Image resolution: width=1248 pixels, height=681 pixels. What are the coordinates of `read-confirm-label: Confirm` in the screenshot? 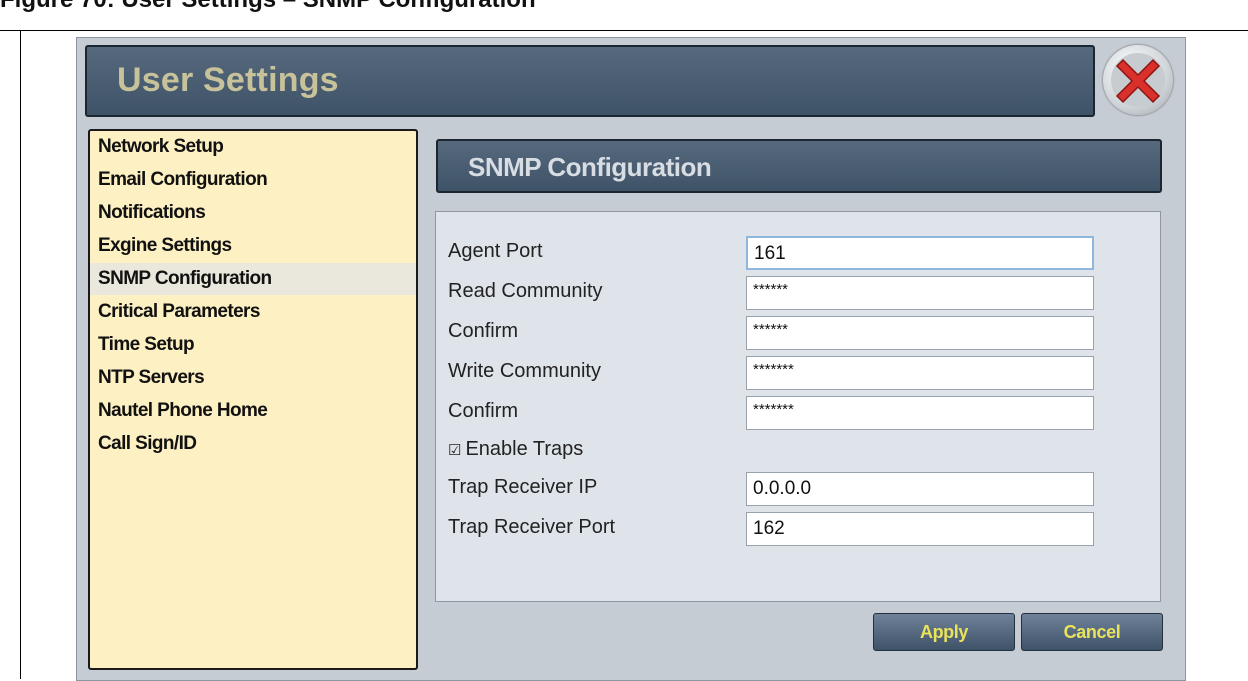 It's located at (483, 331).